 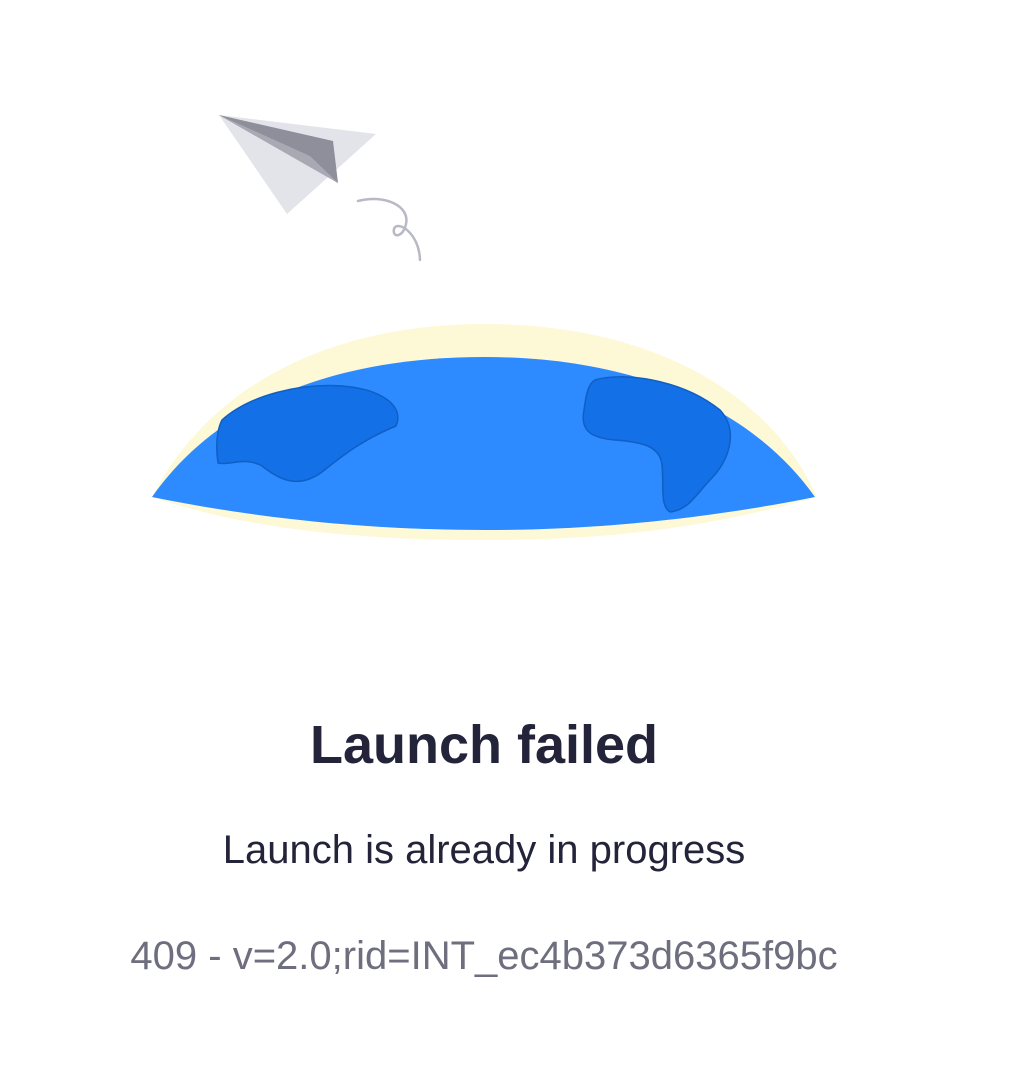 I want to click on error-title: Launch failed, so click(x=484, y=745).